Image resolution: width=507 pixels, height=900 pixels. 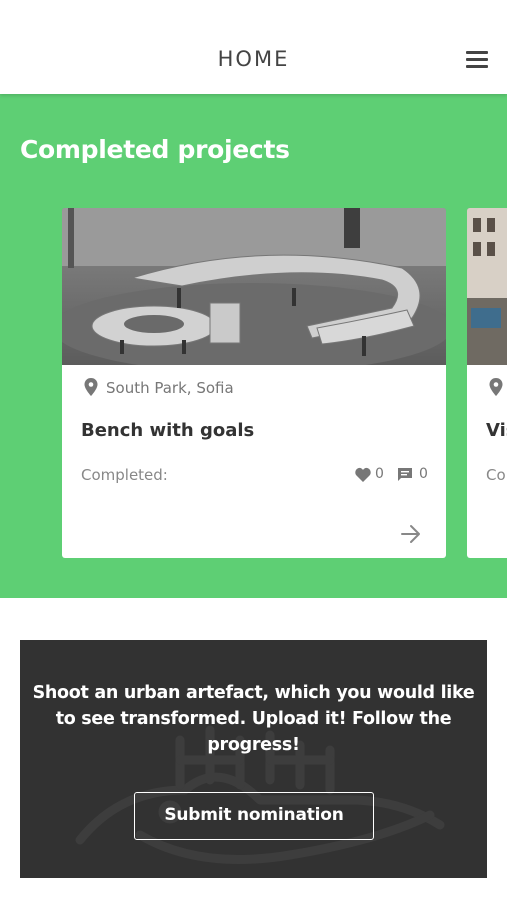 What do you see at coordinates (496, 475) in the screenshot?
I see `project-status: Co` at bounding box center [496, 475].